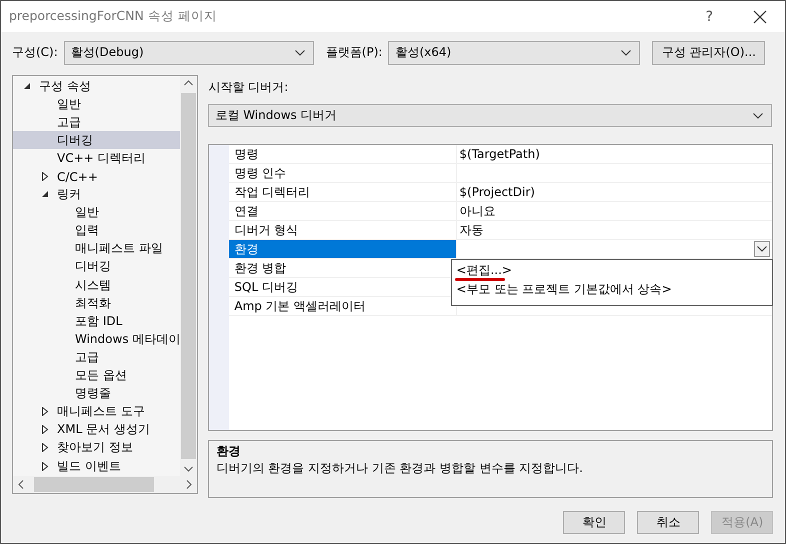  I want to click on help-button: ?, so click(709, 16).